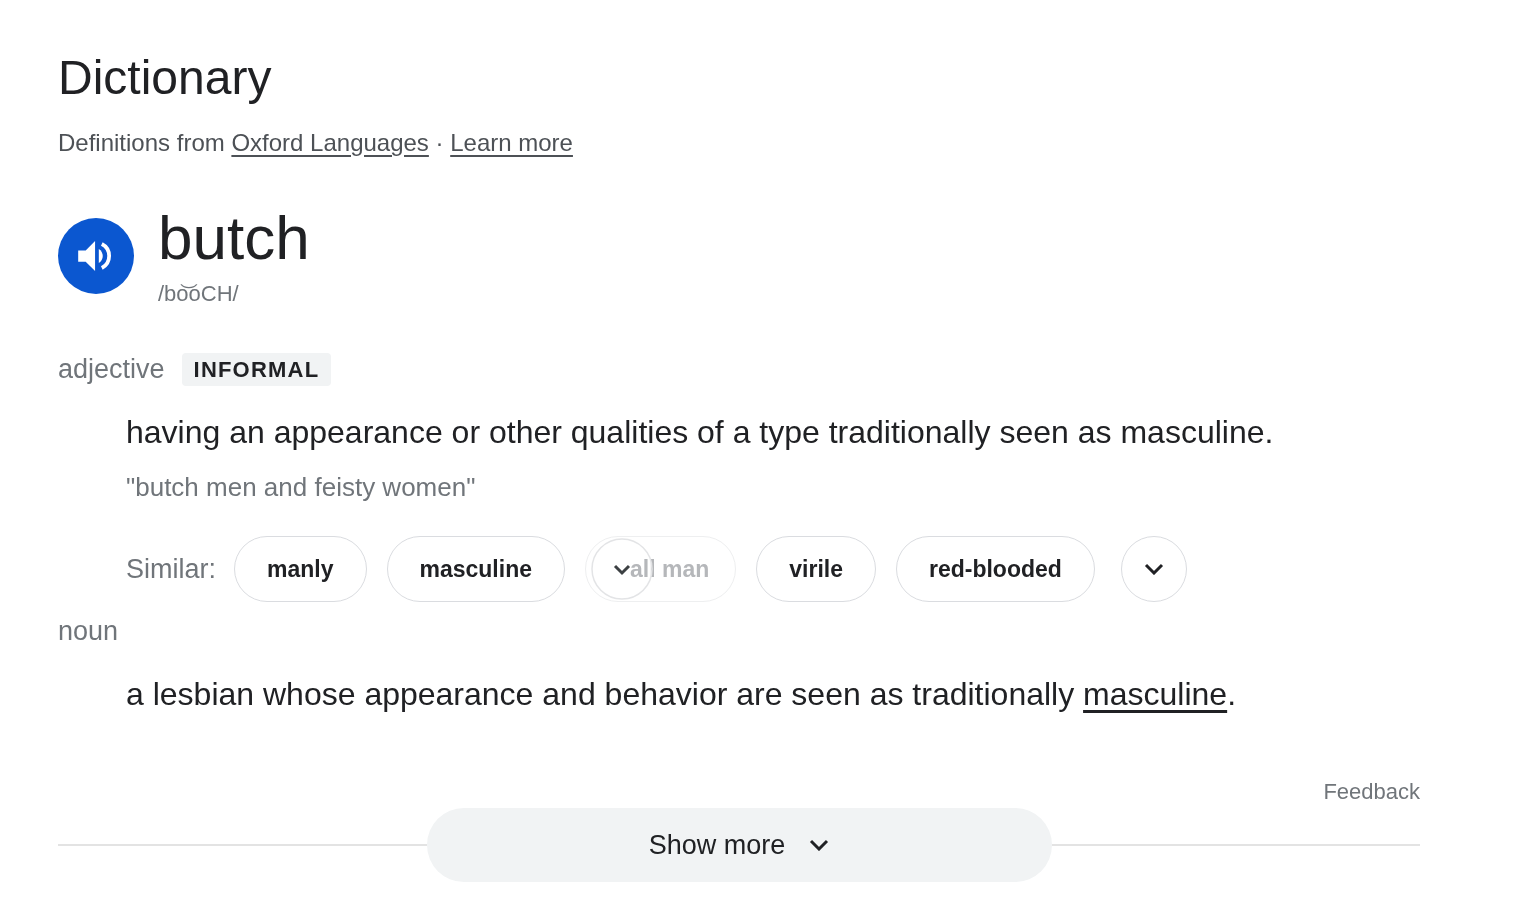 This screenshot has height=921, width=1524. Describe the element at coordinates (700, 432) in the screenshot. I see `definition: having an appearance or other qualities of a type traditionally seen as masculine.` at that location.